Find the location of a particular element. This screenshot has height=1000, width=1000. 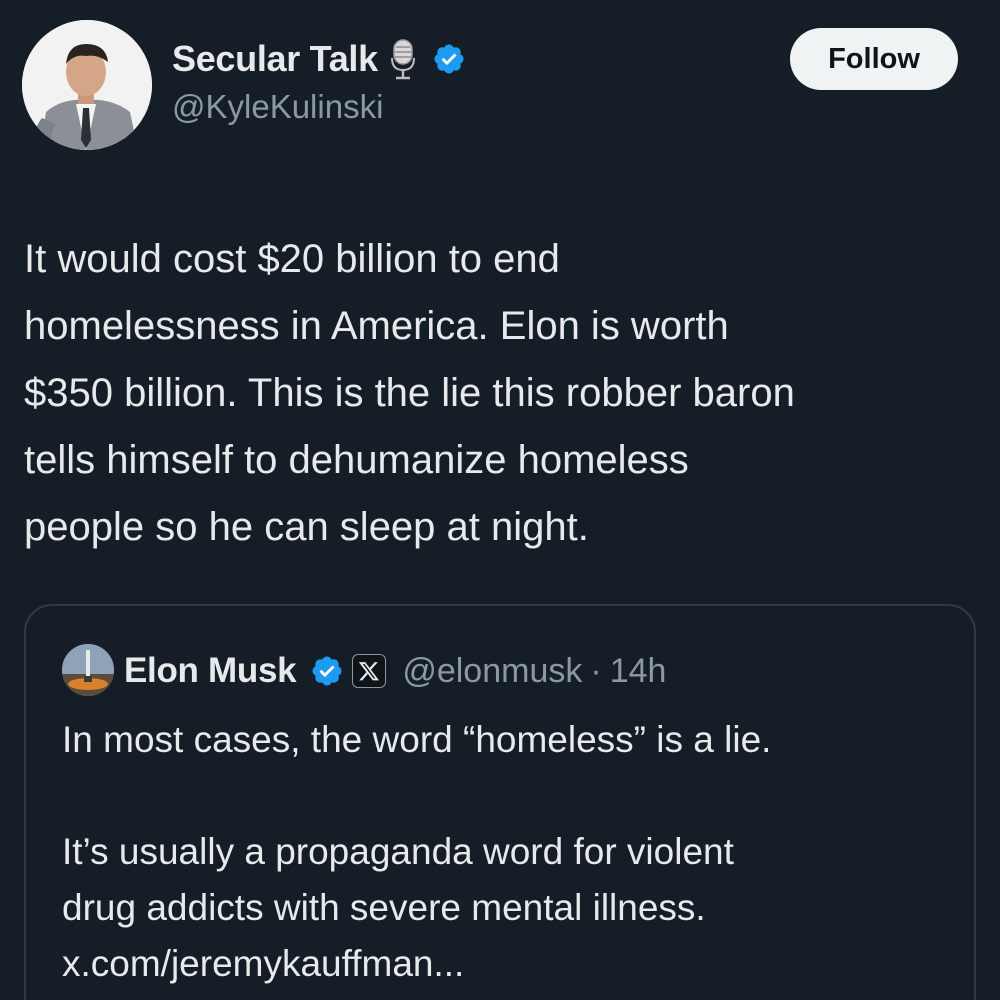

quoted-author-name: Elon Musk is located at coordinates (210, 671).